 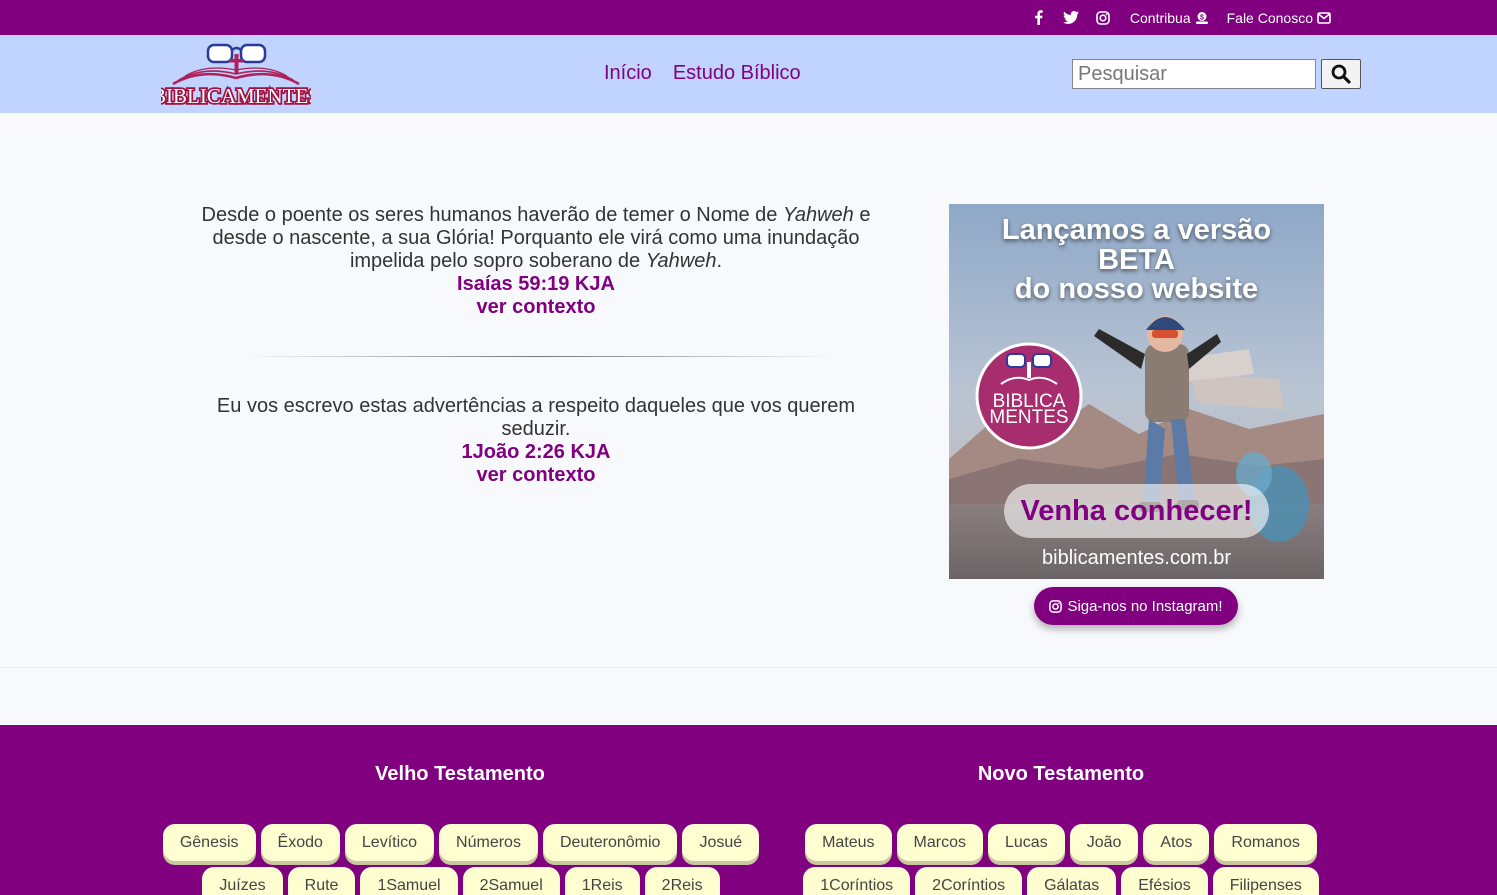 I want to click on book-button-2reis: 2Reis, so click(x=682, y=881).